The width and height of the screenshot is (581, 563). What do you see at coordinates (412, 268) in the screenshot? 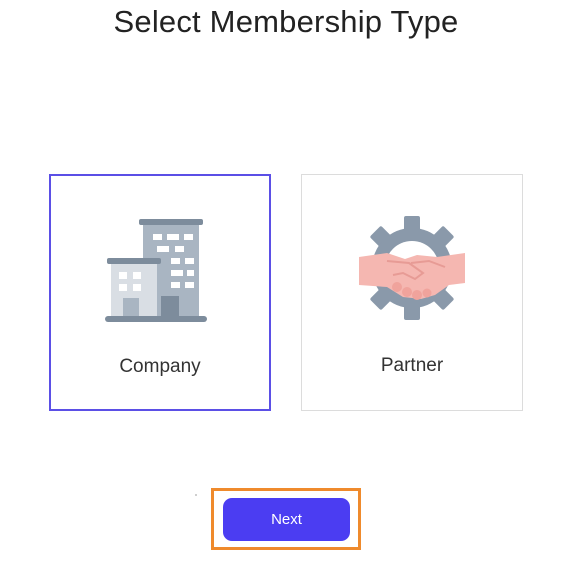
I see `handshake-gear-icon` at bounding box center [412, 268].